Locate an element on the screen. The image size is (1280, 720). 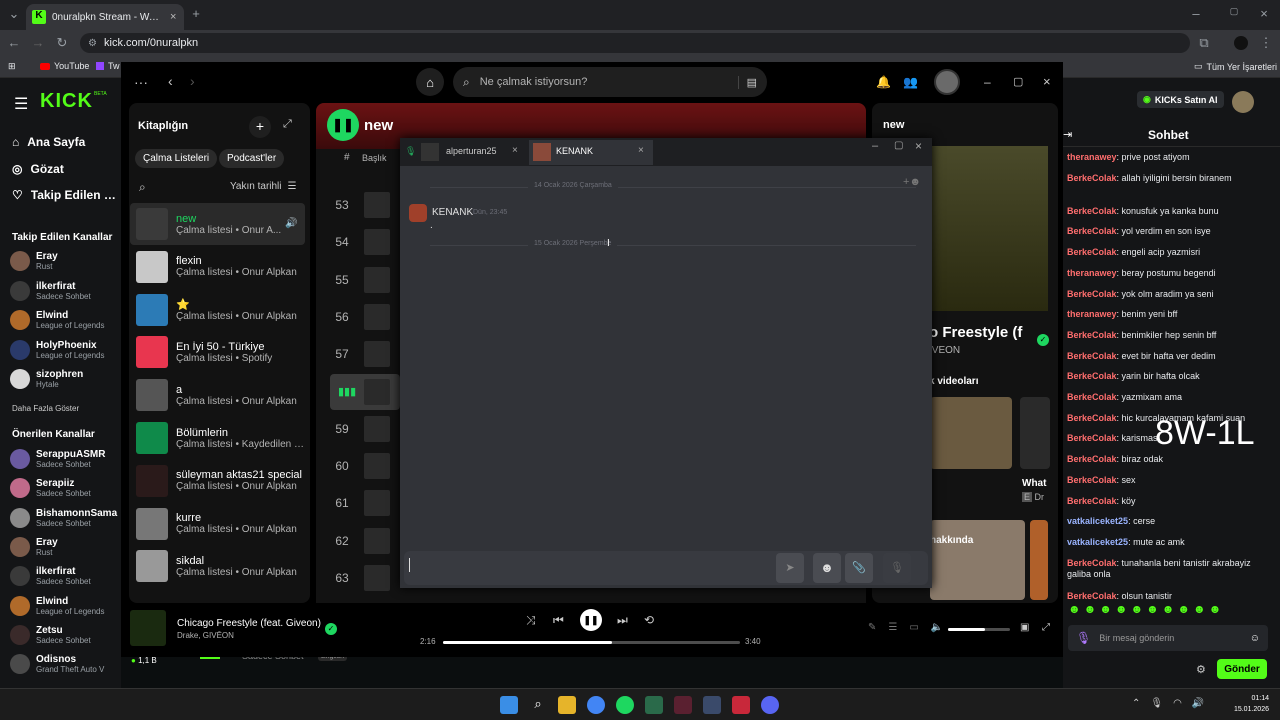
progress-bar is located at coordinates (591, 642).